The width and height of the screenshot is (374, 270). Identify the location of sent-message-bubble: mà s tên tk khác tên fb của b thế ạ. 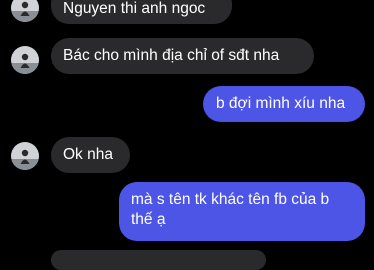
(242, 211).